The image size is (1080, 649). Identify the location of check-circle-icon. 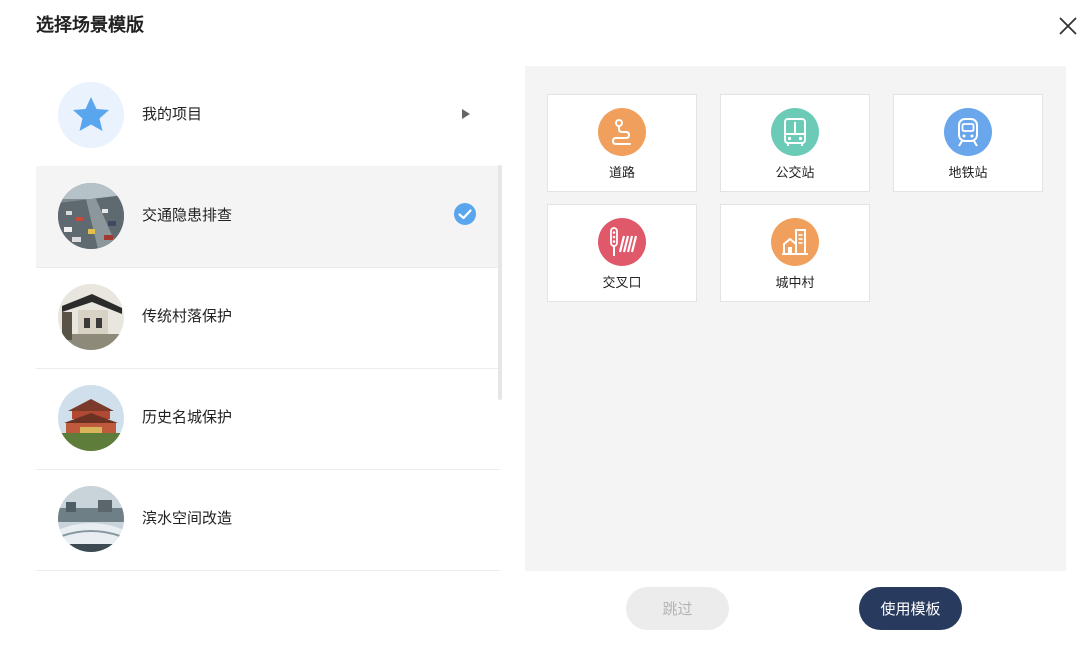
(465, 214).